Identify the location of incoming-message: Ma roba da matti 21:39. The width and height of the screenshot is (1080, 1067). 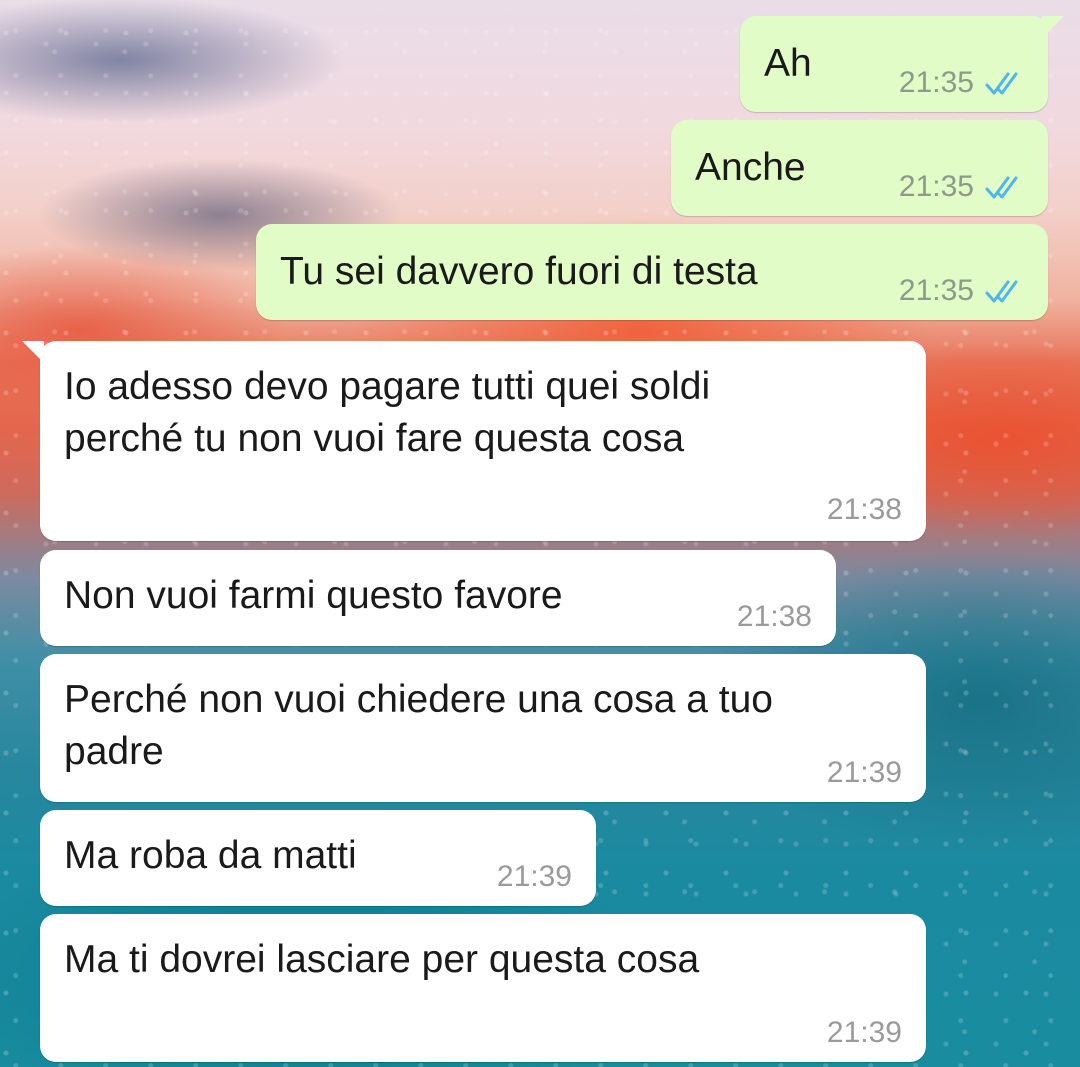
(318, 858).